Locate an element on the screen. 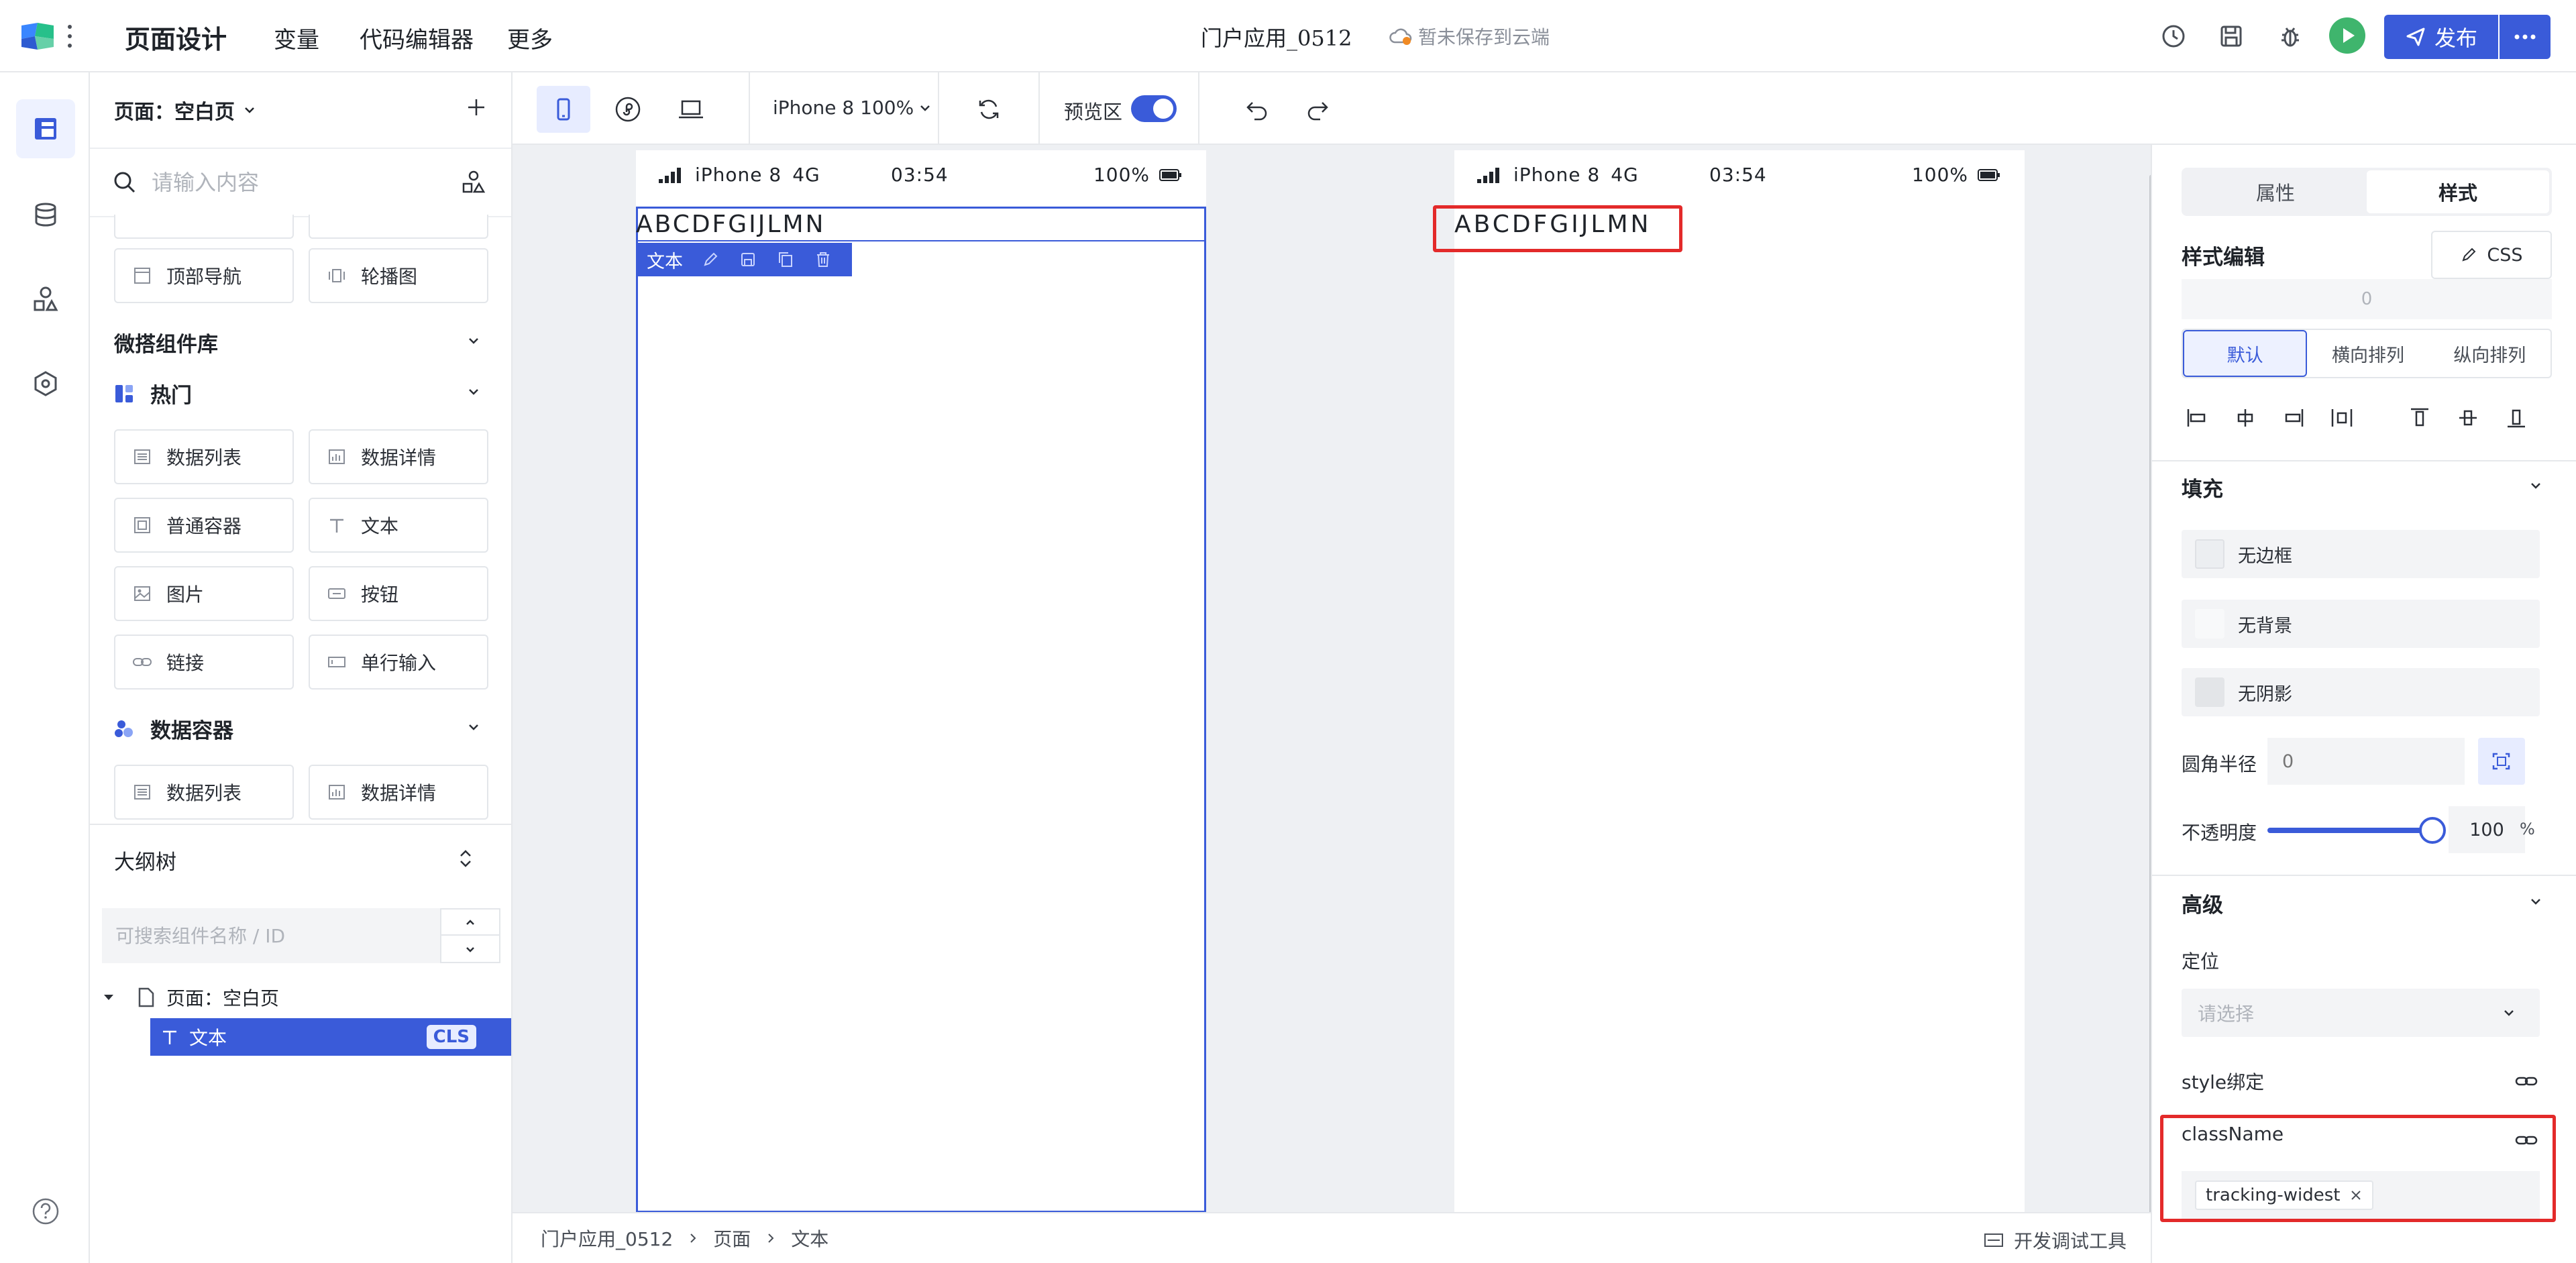 The height and width of the screenshot is (1263, 2576). copy-icon is located at coordinates (785, 260).